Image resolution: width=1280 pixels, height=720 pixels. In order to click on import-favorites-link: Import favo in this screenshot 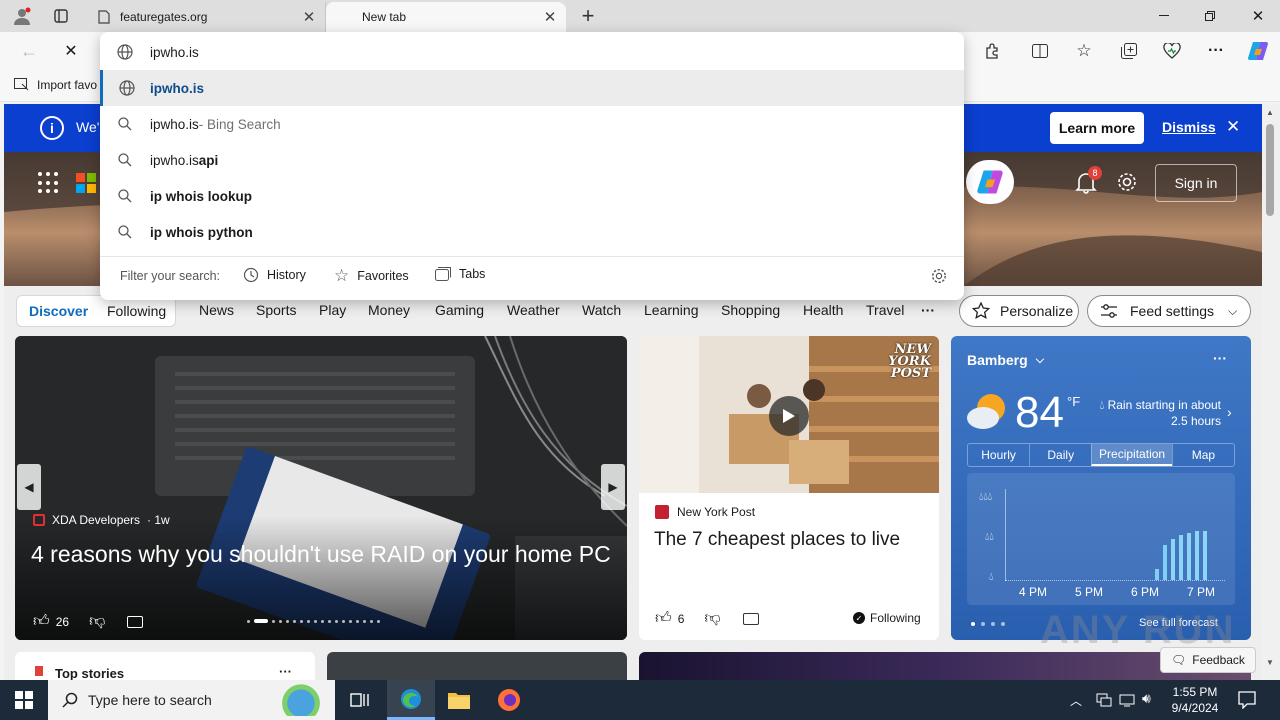, I will do `click(55, 85)`.